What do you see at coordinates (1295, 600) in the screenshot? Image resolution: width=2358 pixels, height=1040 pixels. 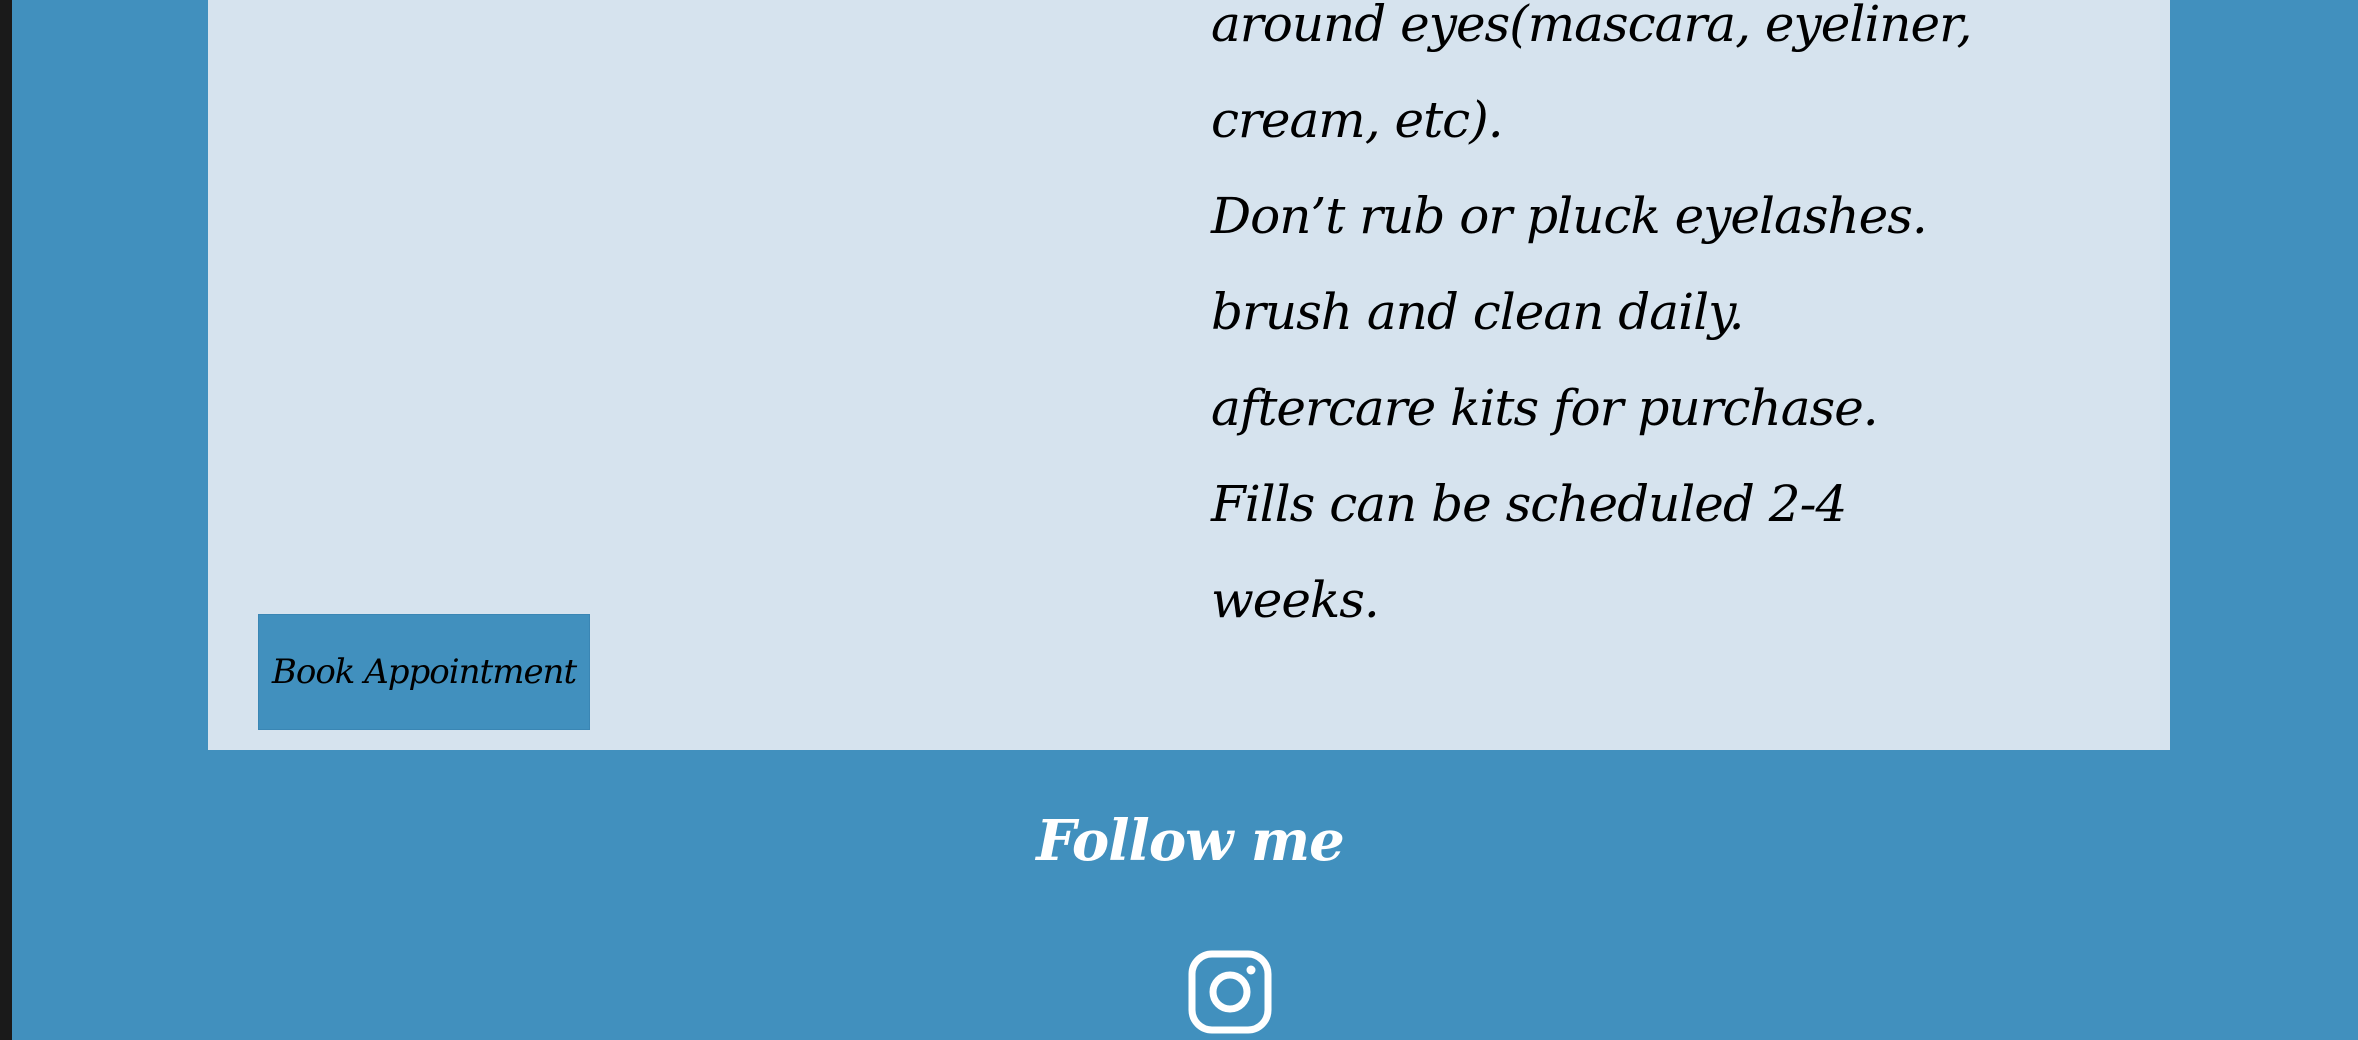 I see `aftercare-line: weeks.` at bounding box center [1295, 600].